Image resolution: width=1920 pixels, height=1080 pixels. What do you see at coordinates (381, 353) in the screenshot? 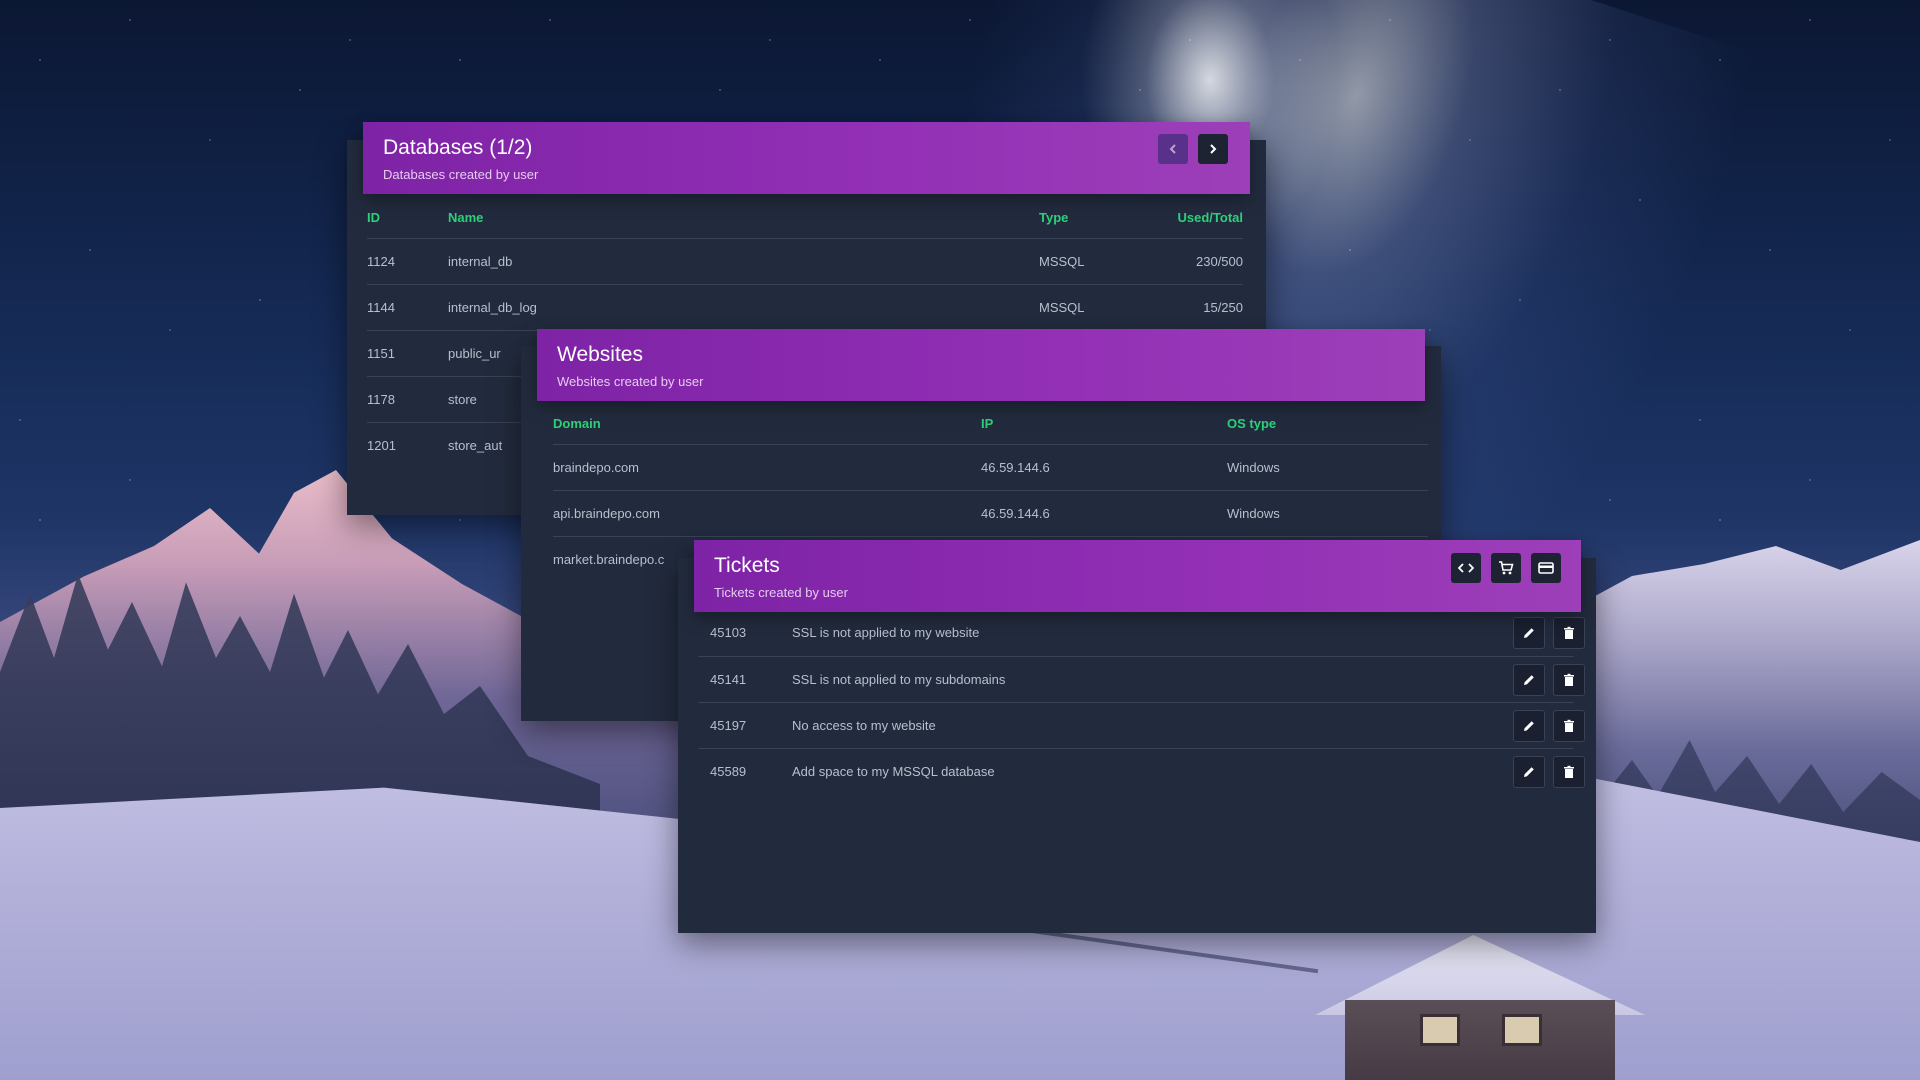
I see `db-id: 1151` at bounding box center [381, 353].